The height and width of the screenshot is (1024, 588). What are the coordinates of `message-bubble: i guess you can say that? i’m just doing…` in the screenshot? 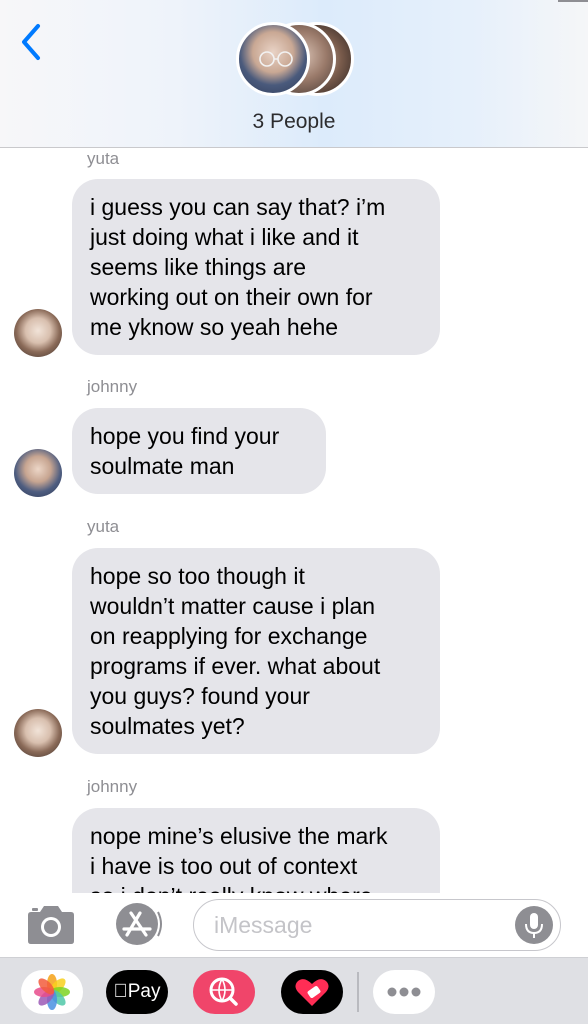 It's located at (256, 267).